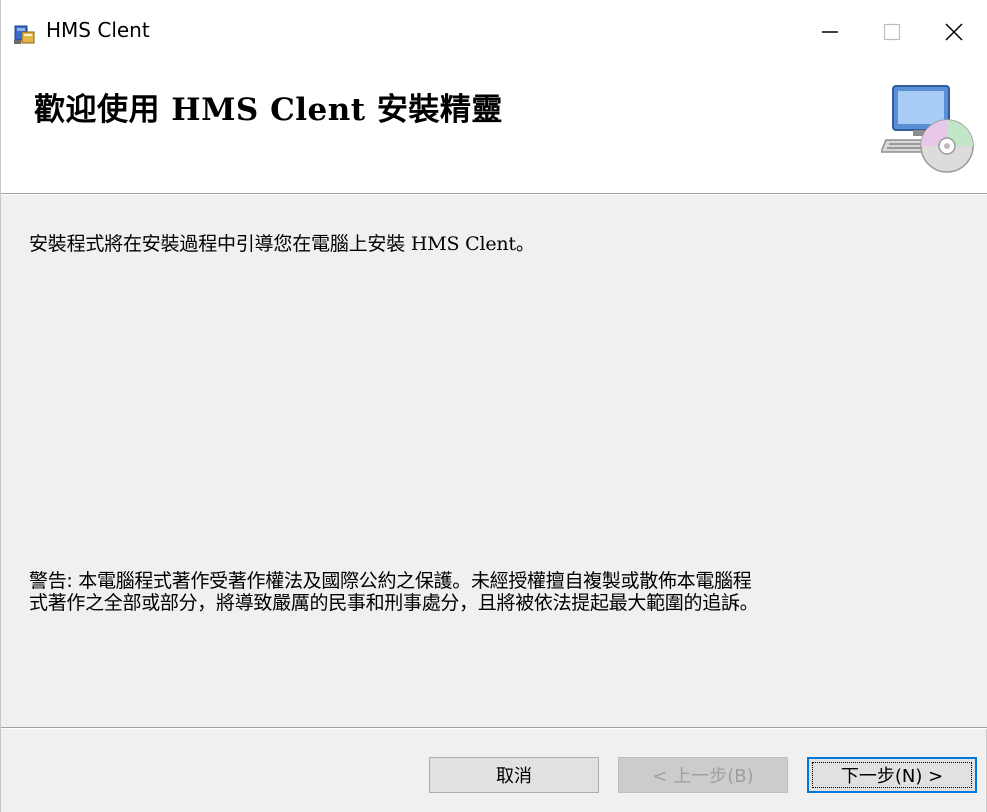 This screenshot has height=812, width=987. I want to click on next-button: 下一步(N) >, so click(892, 775).